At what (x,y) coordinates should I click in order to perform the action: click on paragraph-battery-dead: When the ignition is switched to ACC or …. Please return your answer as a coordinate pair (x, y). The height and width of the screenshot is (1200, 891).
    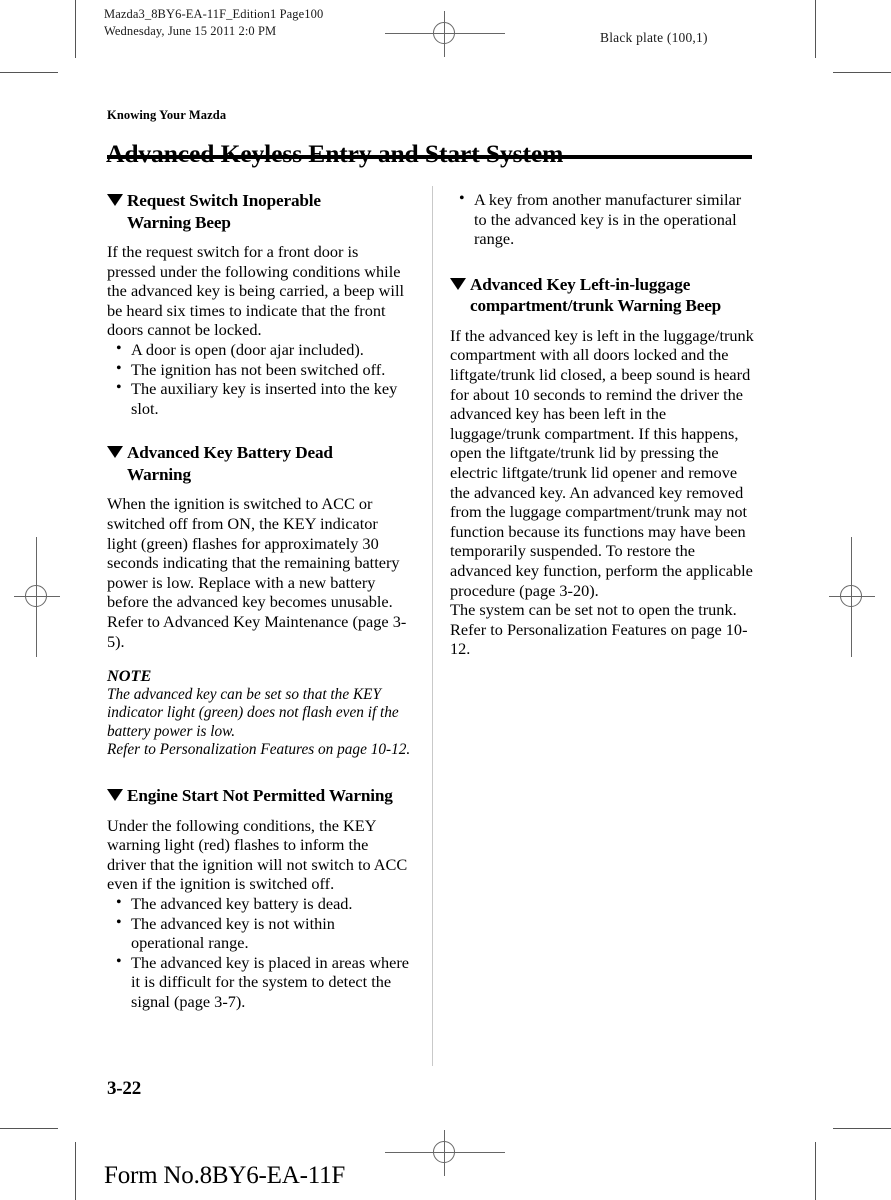
    Looking at the image, I should click on (253, 553).